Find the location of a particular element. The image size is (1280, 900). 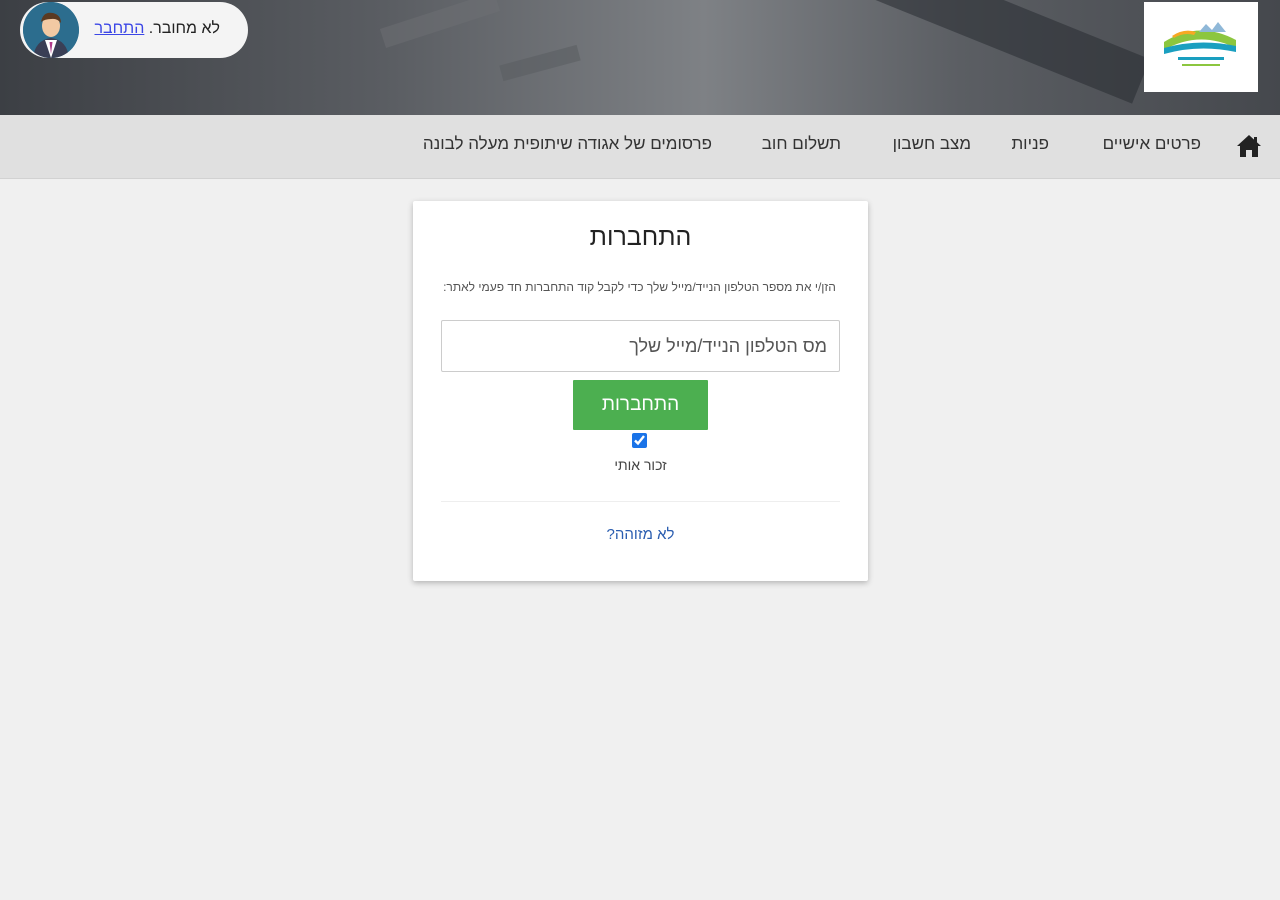

remember-me-checkbox is located at coordinates (639, 440).